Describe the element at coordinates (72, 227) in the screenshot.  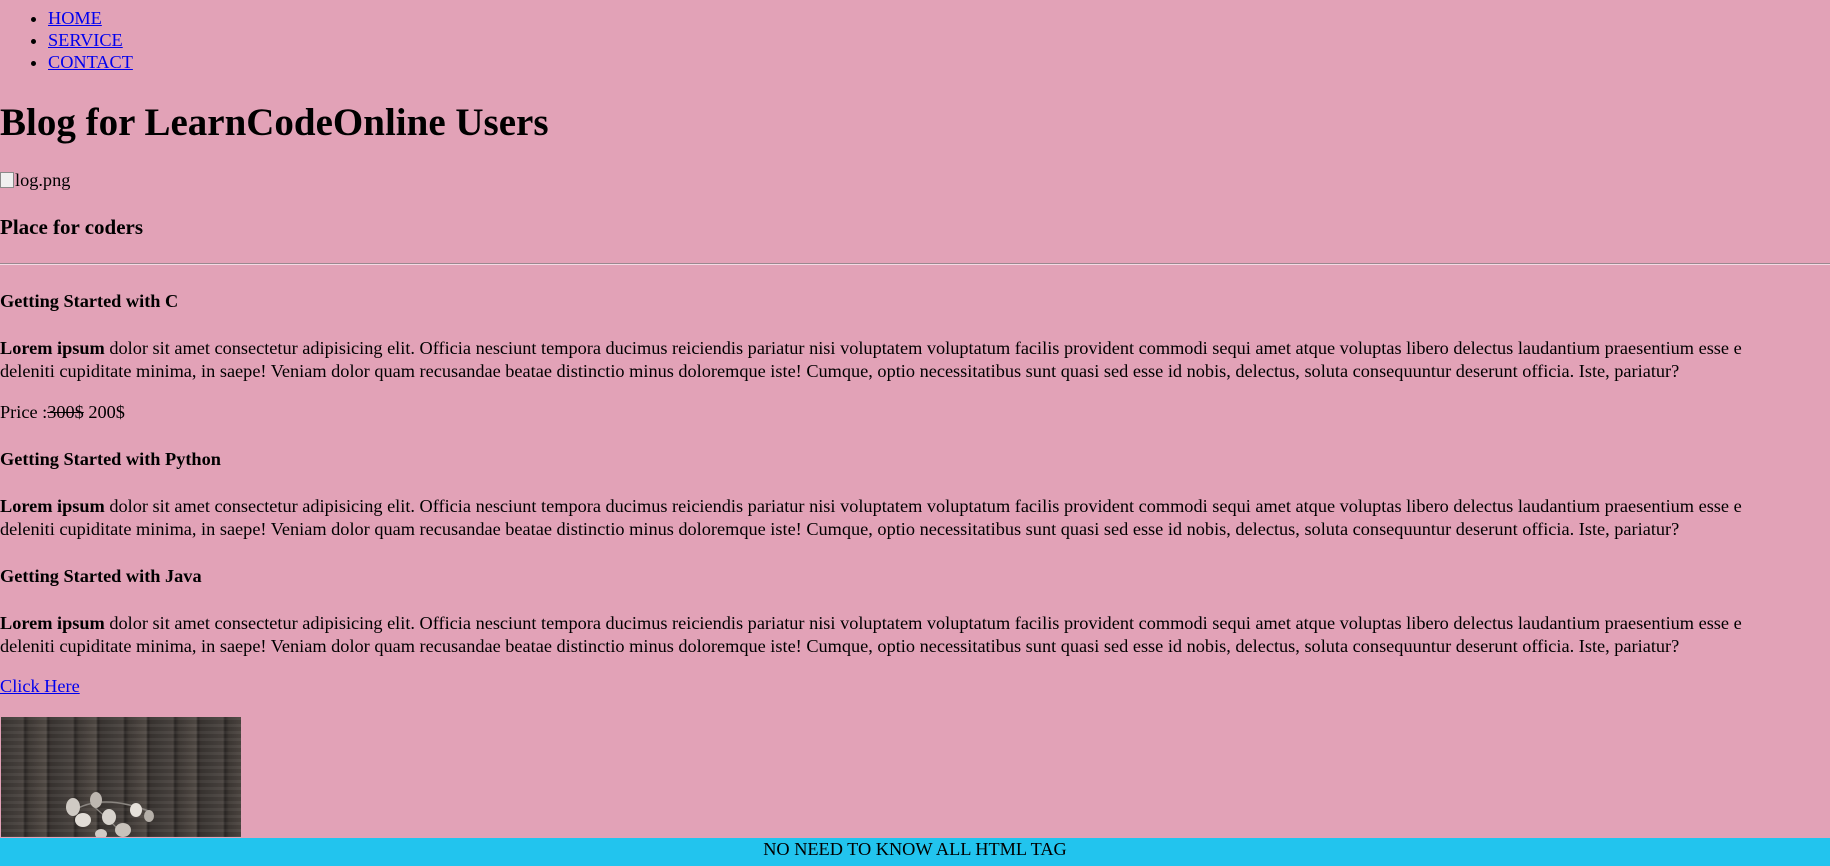
I see `tagline: Place for coders` at that location.